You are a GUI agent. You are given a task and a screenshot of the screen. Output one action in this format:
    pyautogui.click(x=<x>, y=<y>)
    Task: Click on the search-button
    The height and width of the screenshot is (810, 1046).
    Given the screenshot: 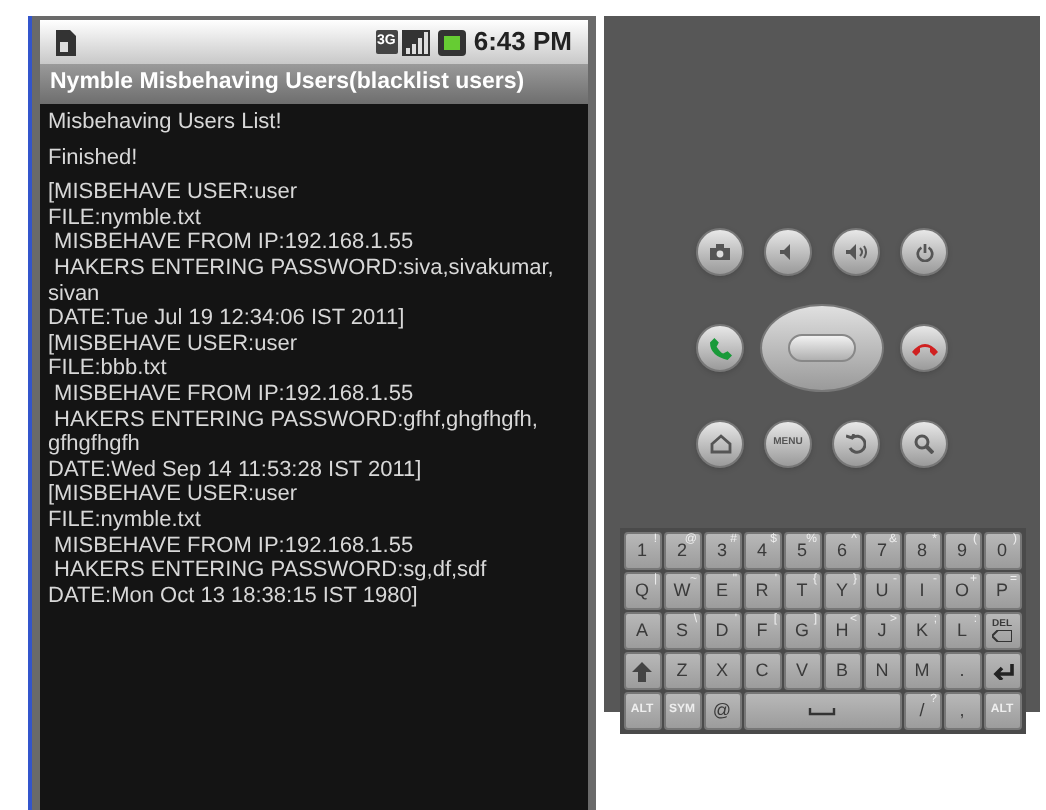 What is the action you would take?
    pyautogui.click(x=924, y=444)
    